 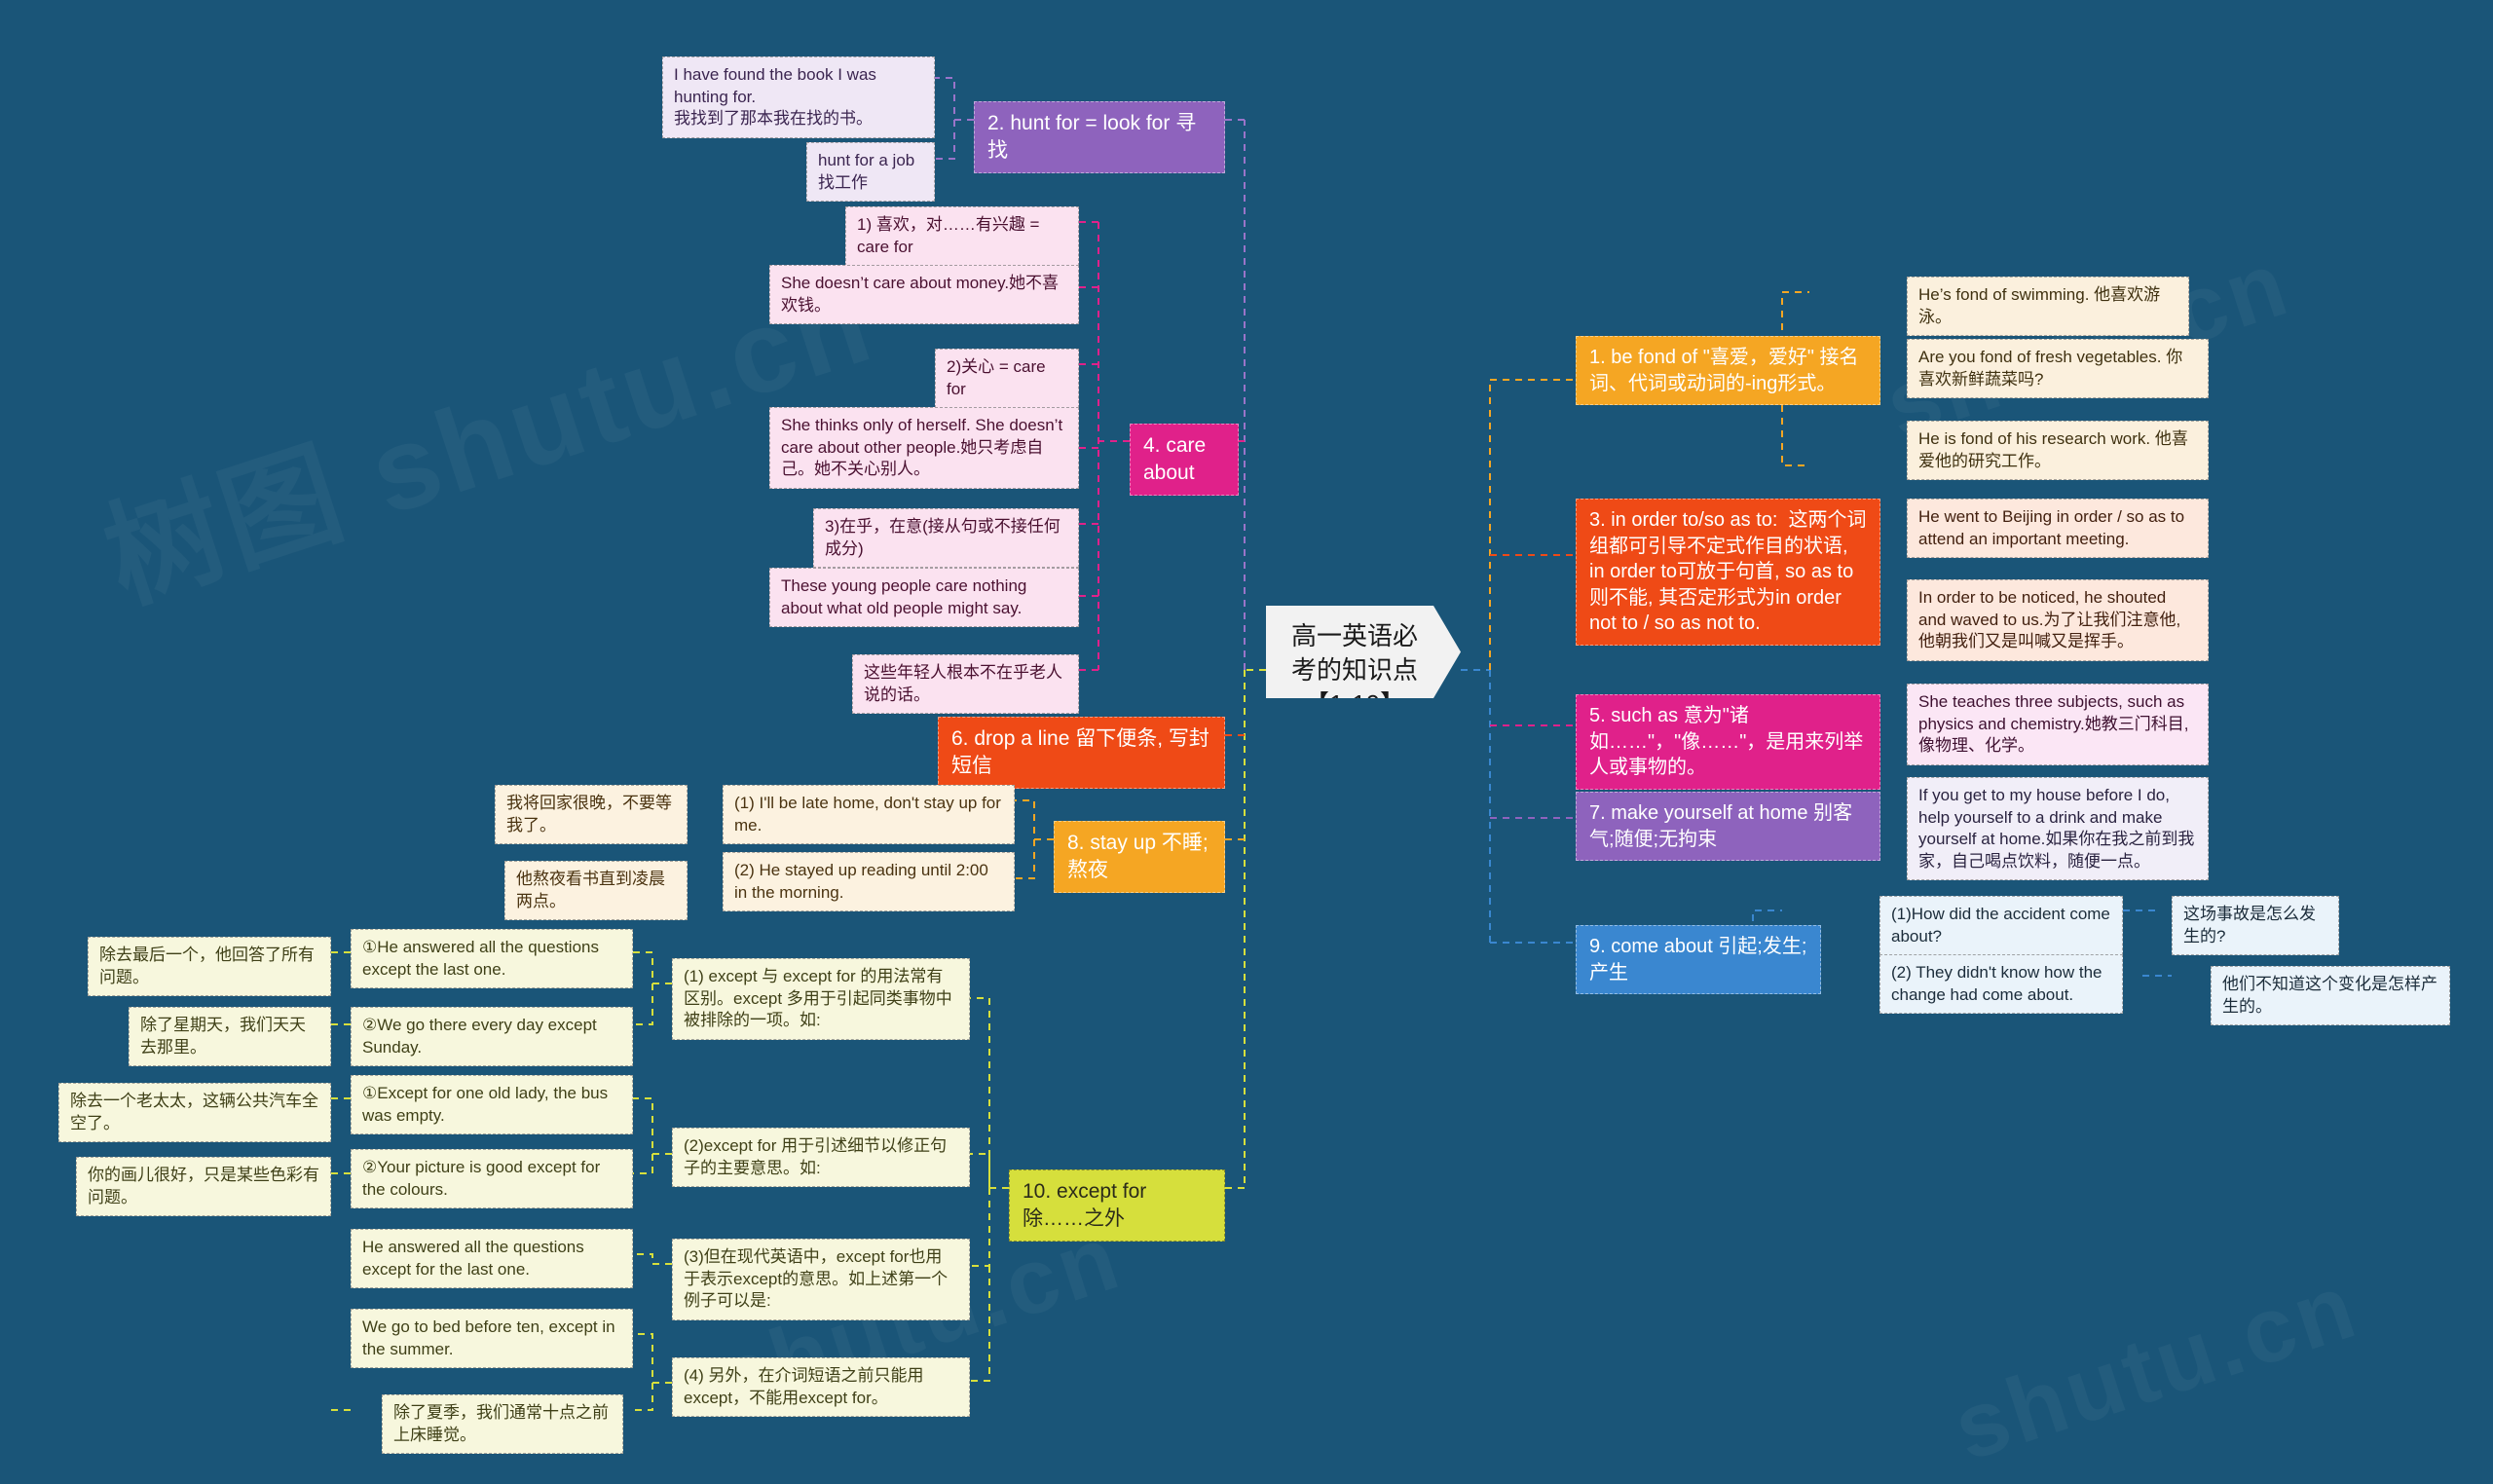 What do you see at coordinates (1184, 460) in the screenshot?
I see `branch-care-about: 4. care about` at bounding box center [1184, 460].